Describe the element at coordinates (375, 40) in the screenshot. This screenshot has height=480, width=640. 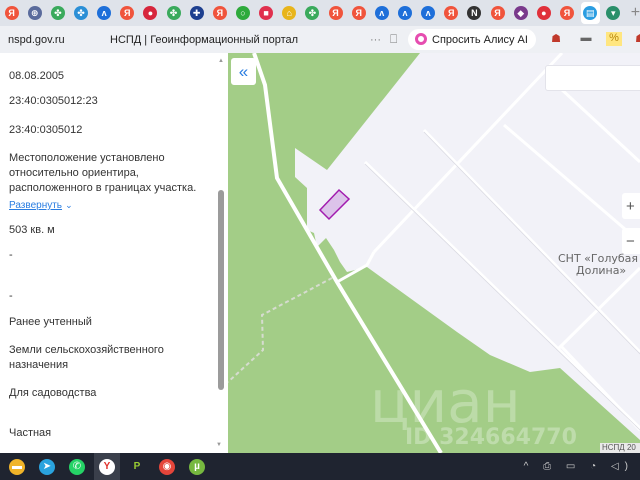
I see `more-icon: ···` at that location.